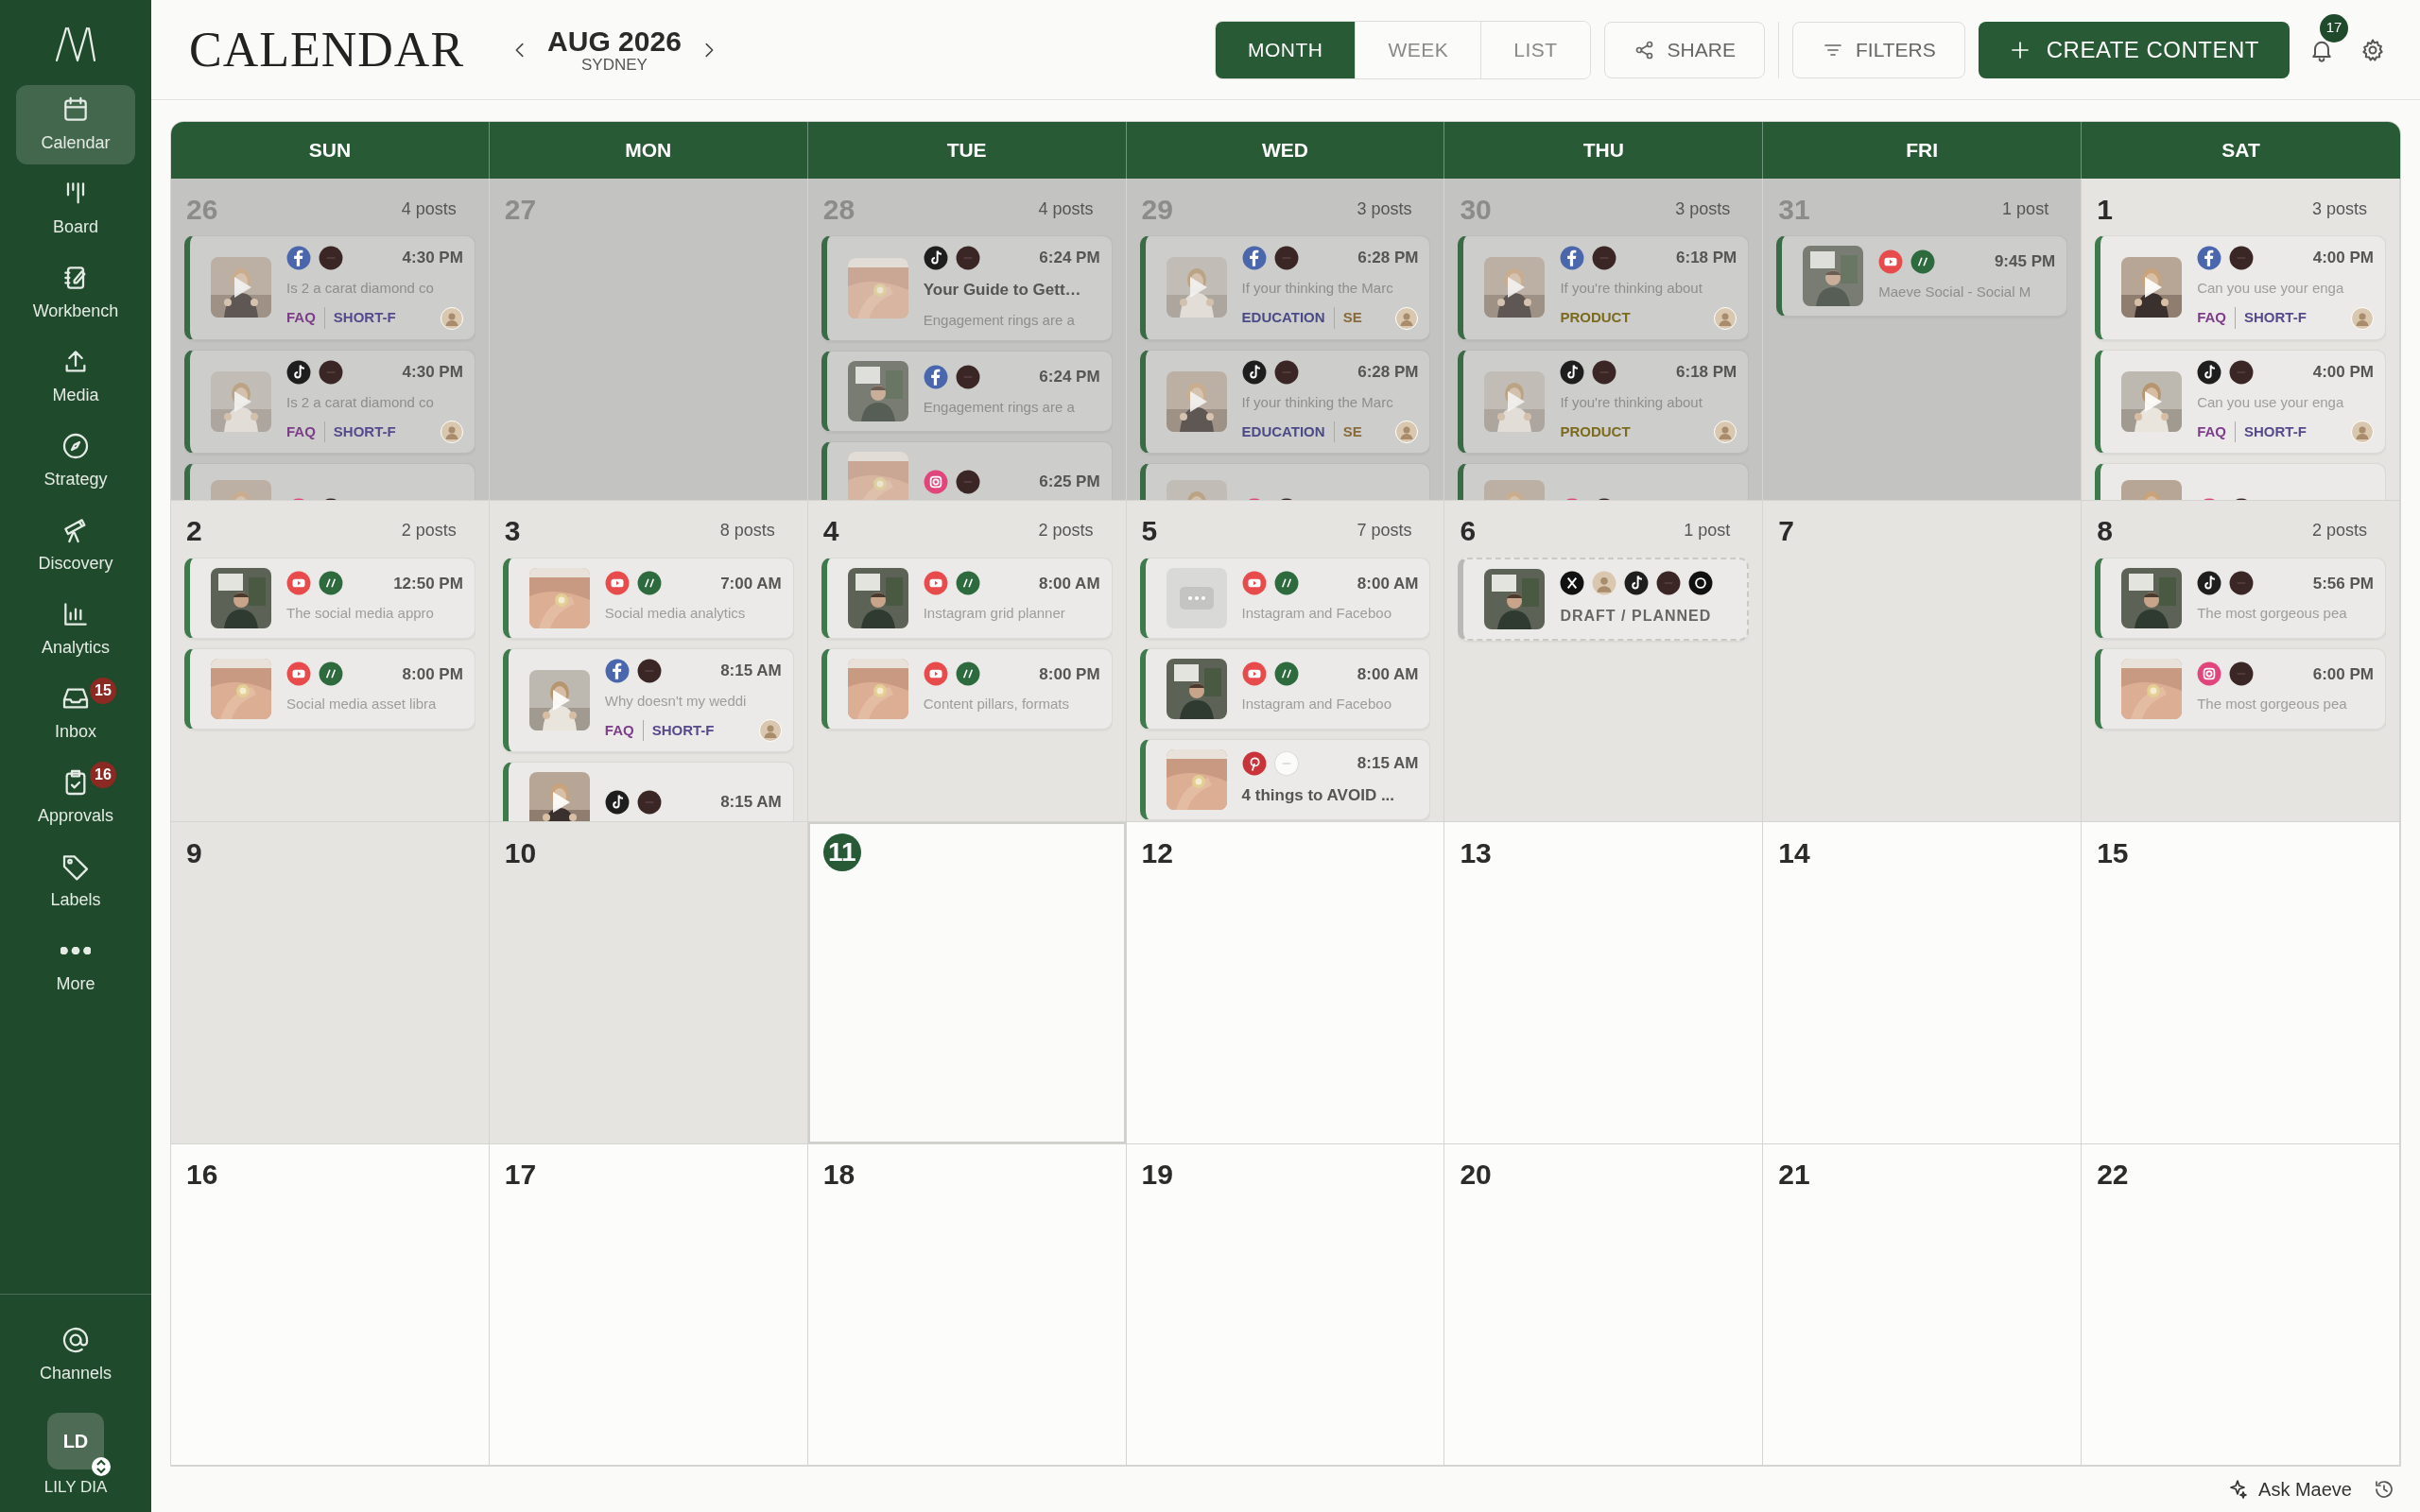 The height and width of the screenshot is (1512, 2420). What do you see at coordinates (648, 1304) in the screenshot?
I see `day-cell: 17` at bounding box center [648, 1304].